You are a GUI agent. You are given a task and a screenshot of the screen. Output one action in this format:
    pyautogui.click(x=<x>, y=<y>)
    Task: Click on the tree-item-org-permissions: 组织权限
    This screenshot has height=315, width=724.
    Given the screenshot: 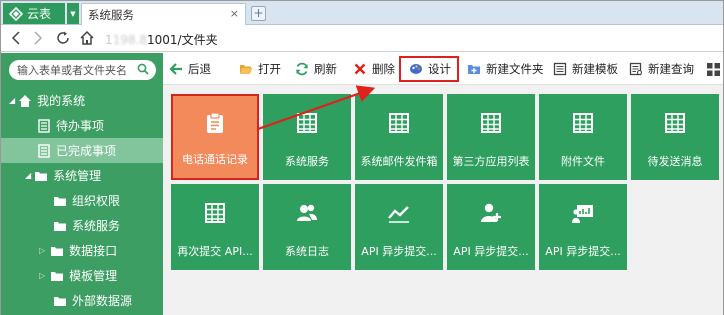 What is the action you would take?
    pyautogui.click(x=86, y=200)
    